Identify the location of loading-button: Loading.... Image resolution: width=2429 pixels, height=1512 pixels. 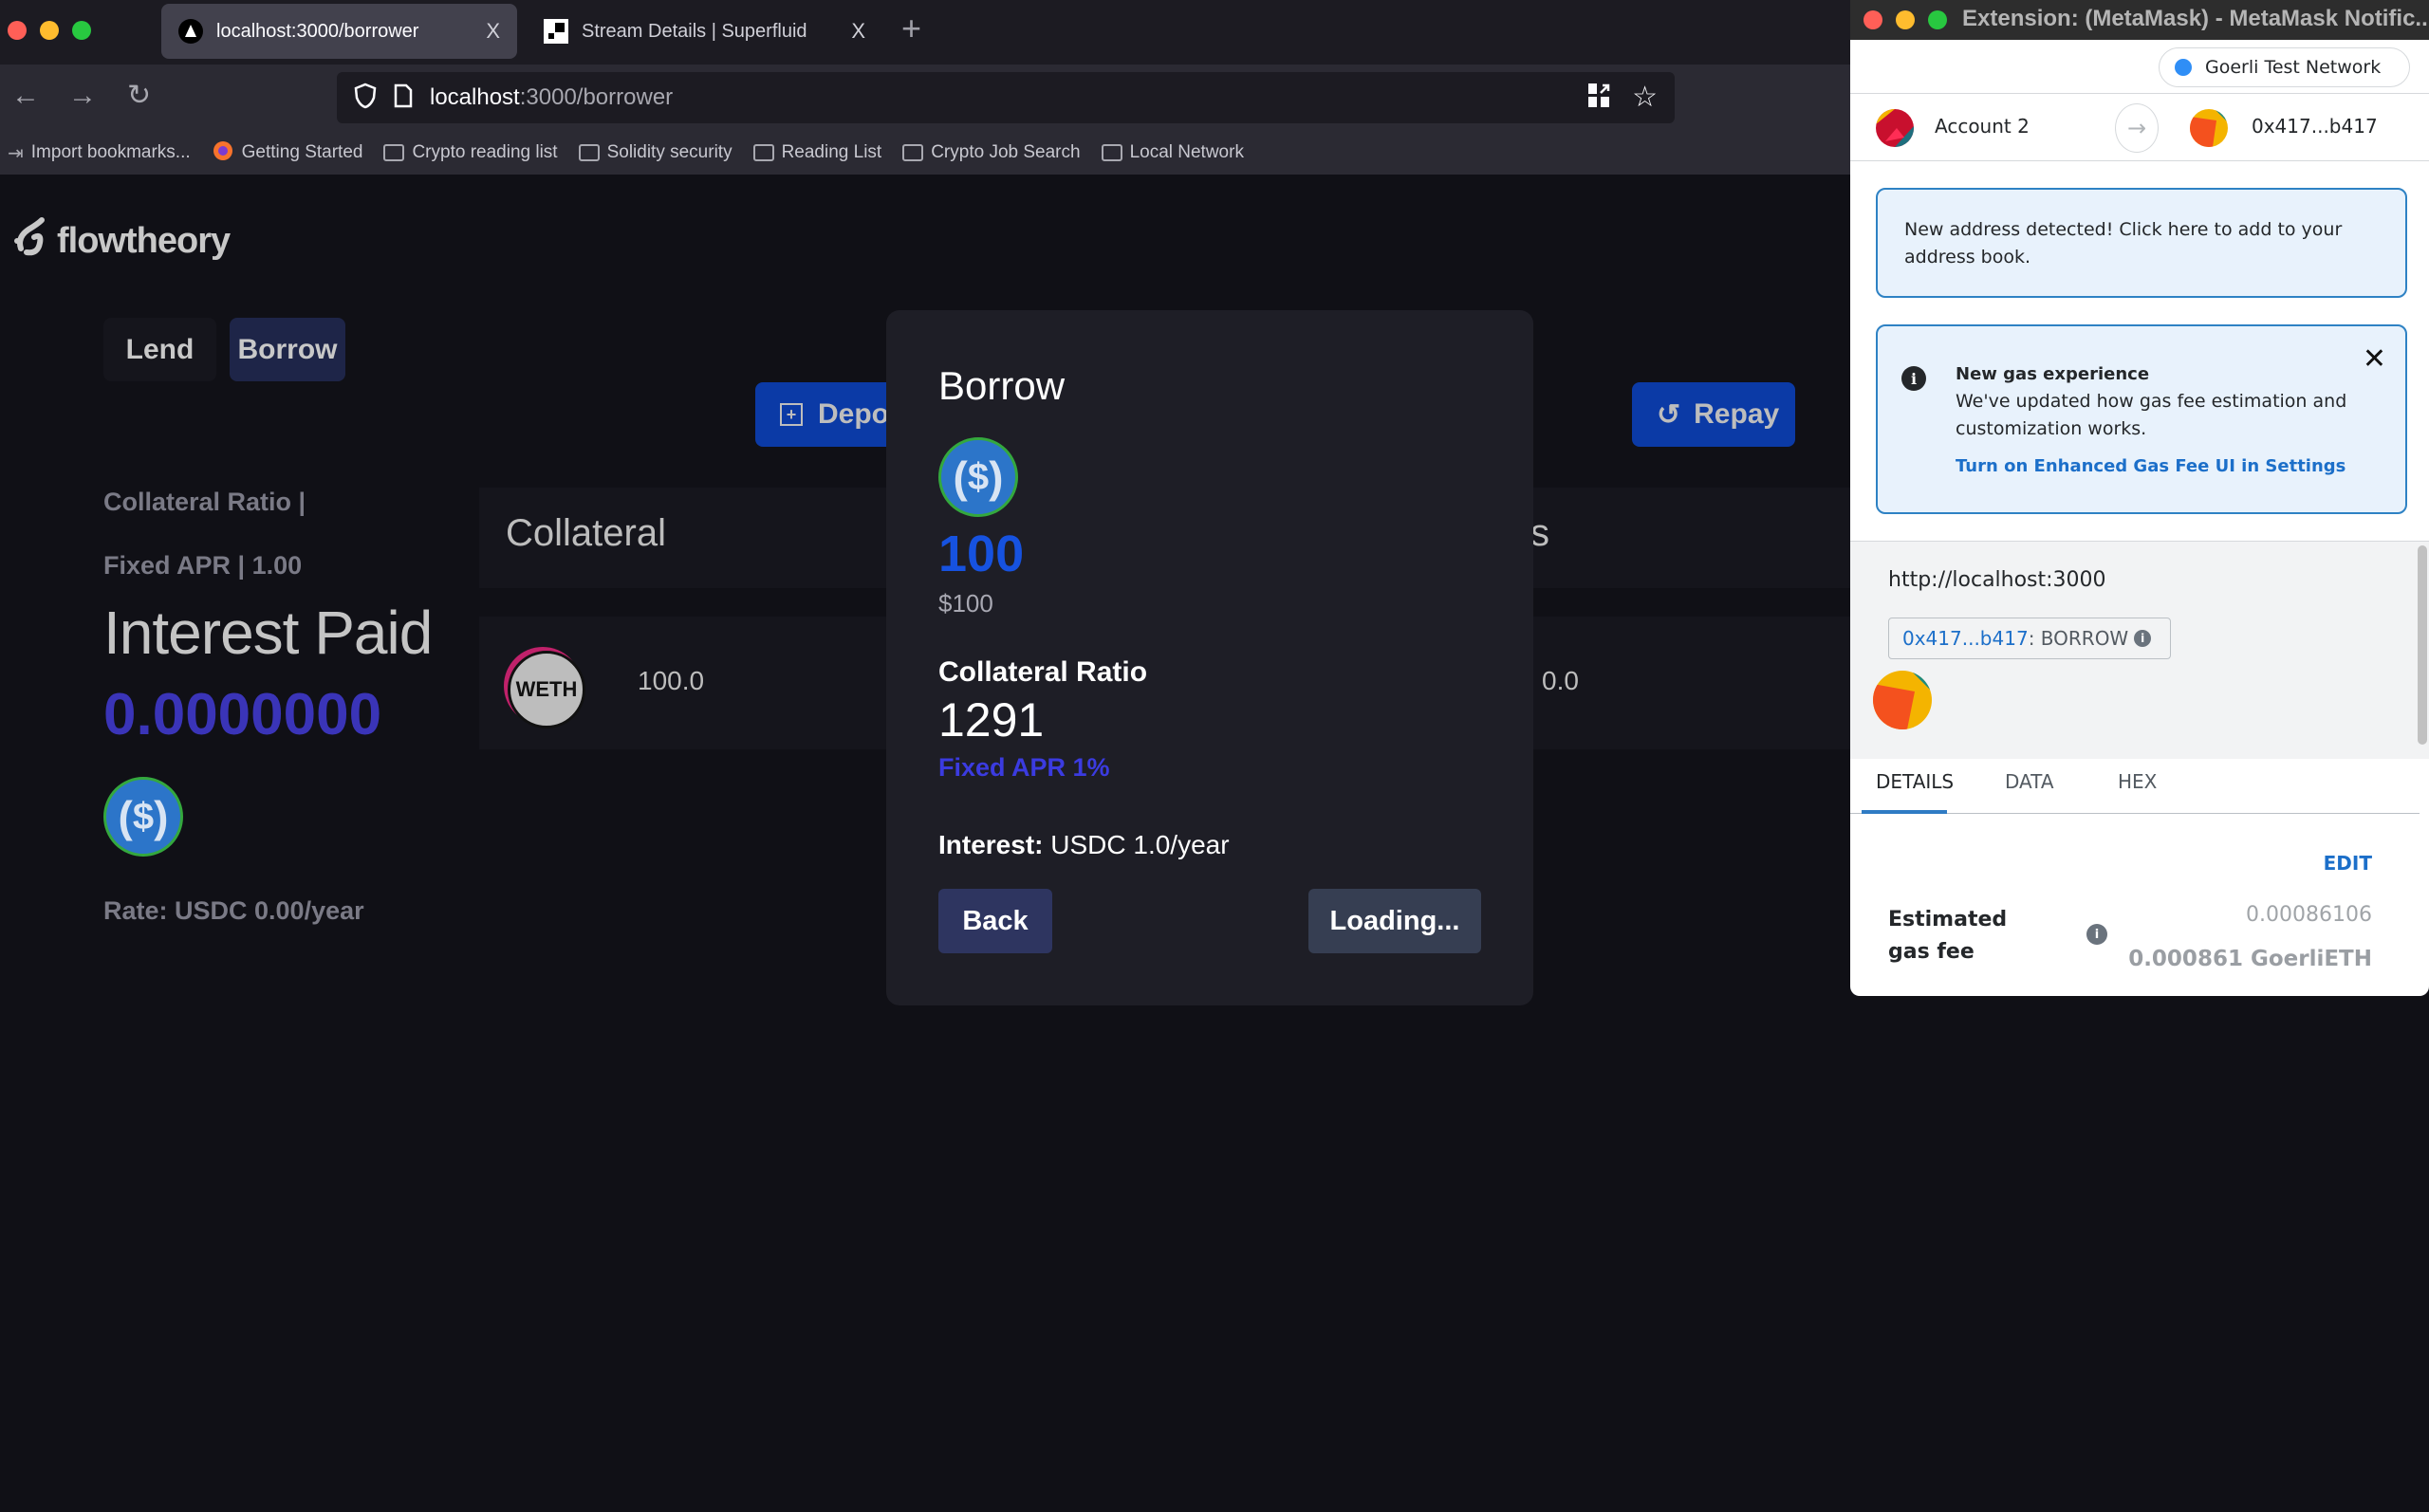
(1394, 921).